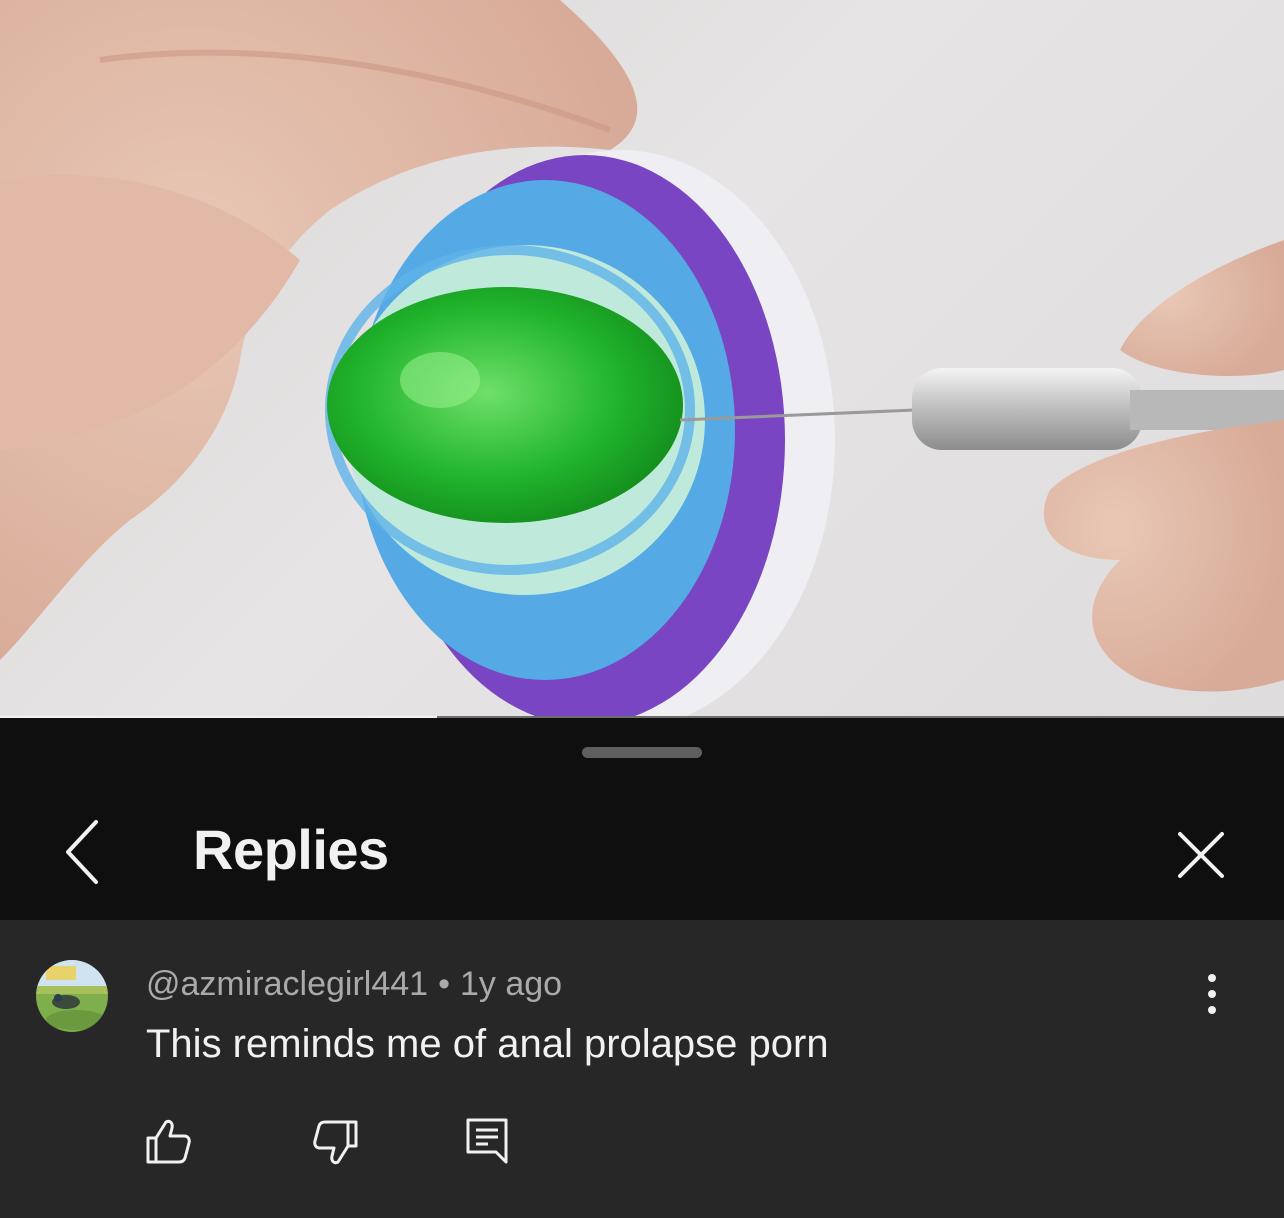 The image size is (1284, 1218). Describe the element at coordinates (642, 752) in the screenshot. I see `drag-handle` at that location.